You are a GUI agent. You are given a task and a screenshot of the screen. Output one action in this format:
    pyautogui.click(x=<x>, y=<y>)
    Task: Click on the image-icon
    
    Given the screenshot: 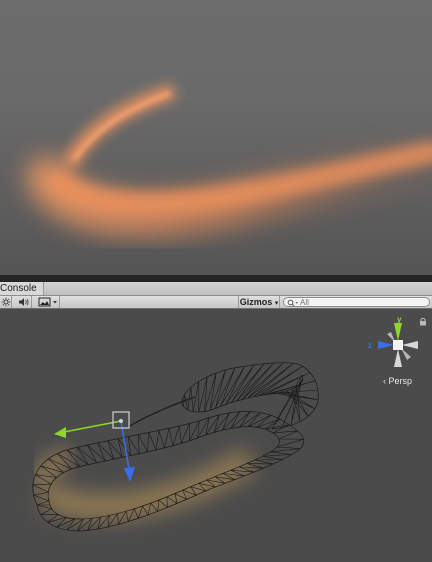 What is the action you would take?
    pyautogui.click(x=47, y=302)
    